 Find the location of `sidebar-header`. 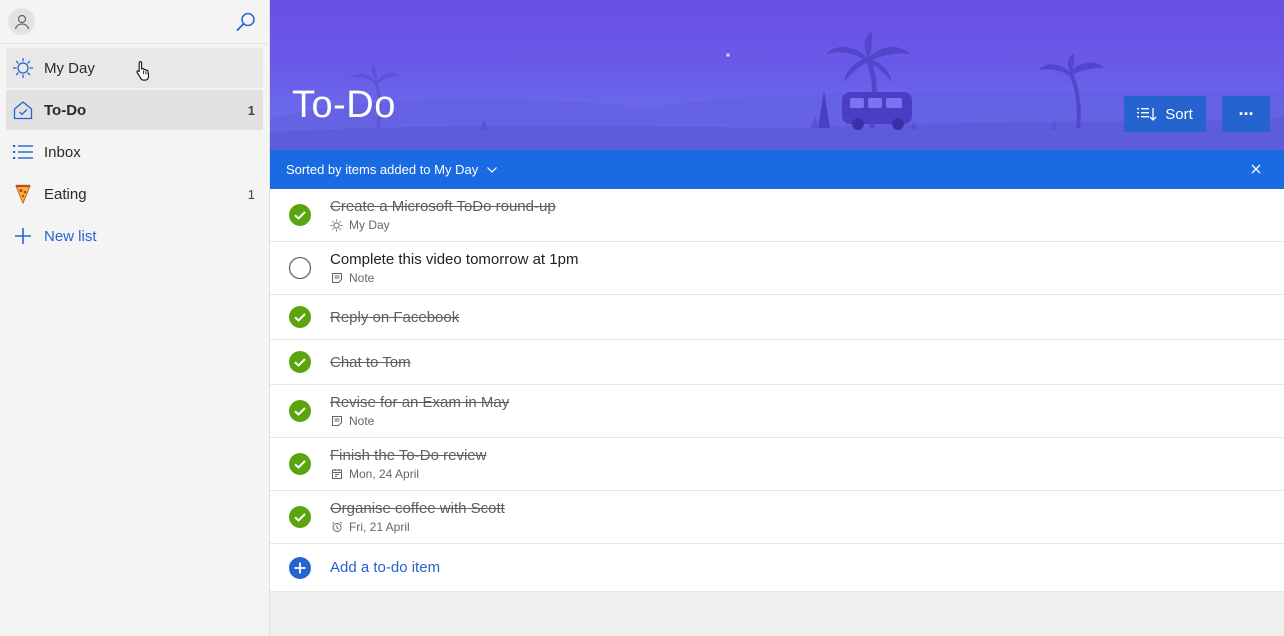

sidebar-header is located at coordinates (134, 22).